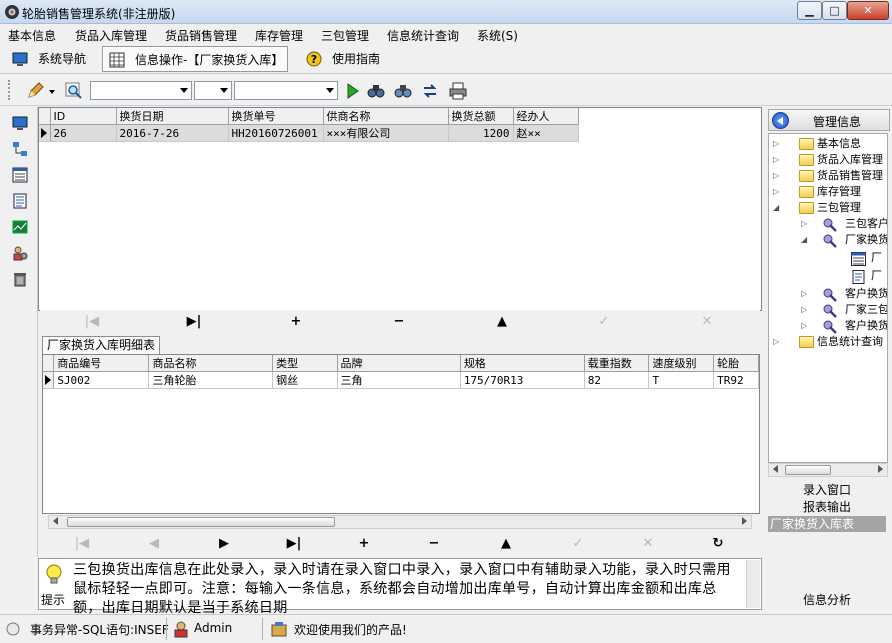  What do you see at coordinates (809, 10) in the screenshot?
I see `minimize-button: ▁` at bounding box center [809, 10].